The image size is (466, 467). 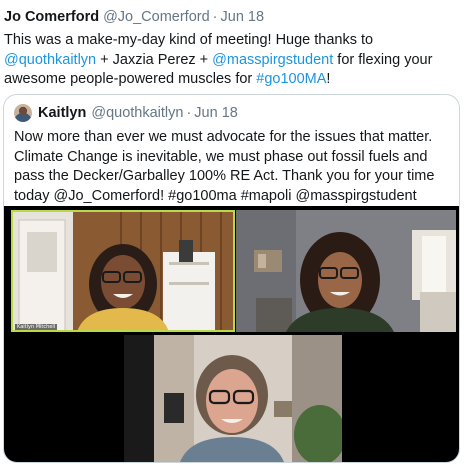 I want to click on video-tile-kaitlyn-image, so click(x=123, y=271).